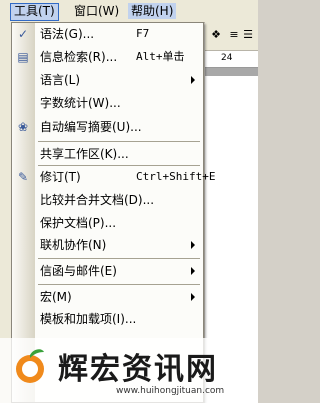  Describe the element at coordinates (56, 297) in the screenshot. I see `menu-item-label: 宏(M)` at that location.